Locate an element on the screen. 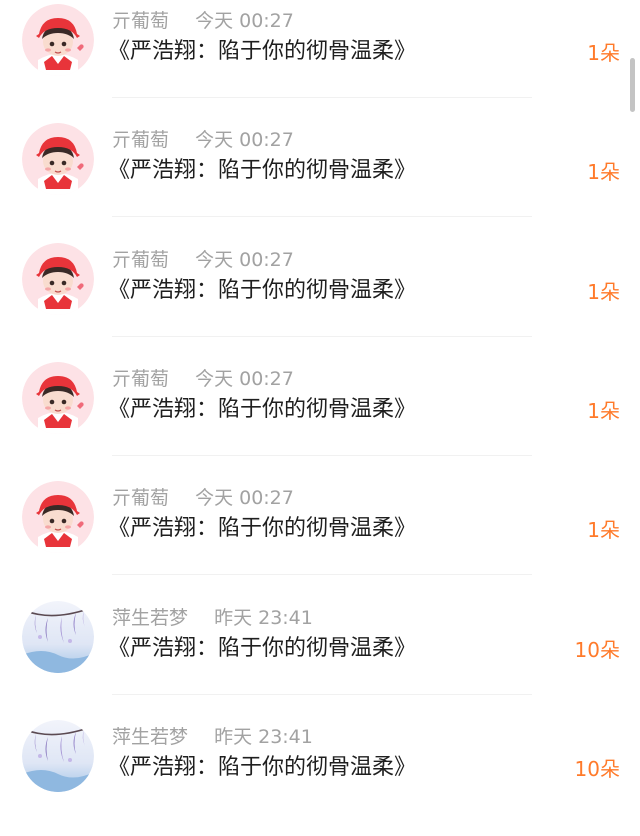 The height and width of the screenshot is (836, 640). vertical-scrollbar is located at coordinates (632, 85).